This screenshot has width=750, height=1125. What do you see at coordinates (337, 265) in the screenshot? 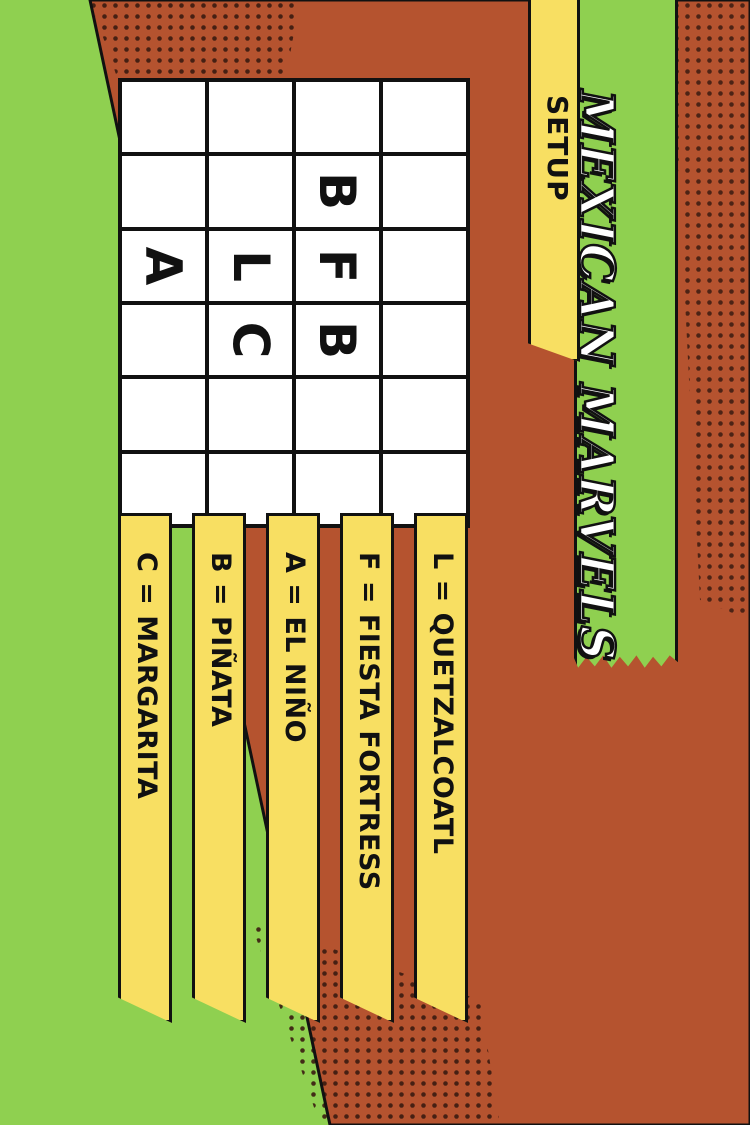
I see `grid-cell: F` at bounding box center [337, 265].